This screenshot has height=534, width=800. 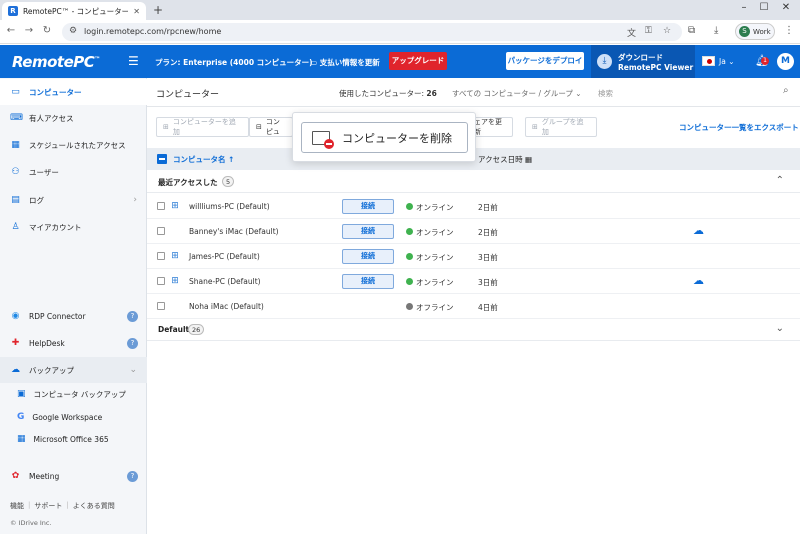 What do you see at coordinates (473, 182) in the screenshot?
I see `group-recent: 最近アクセスした 5 ⌃` at bounding box center [473, 182].